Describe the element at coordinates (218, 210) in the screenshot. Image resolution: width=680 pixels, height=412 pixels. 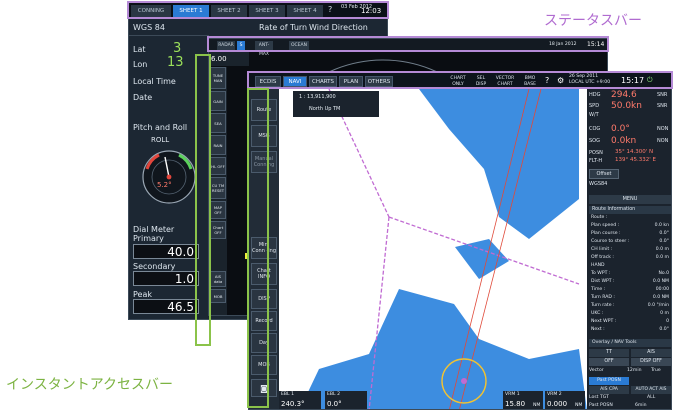
I see `map-off-button: MAP OFF` at that location.